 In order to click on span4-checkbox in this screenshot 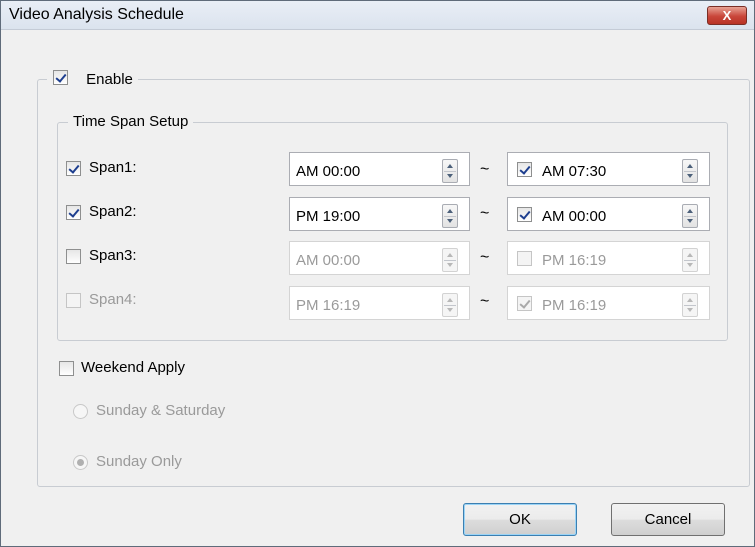, I will do `click(73, 300)`.